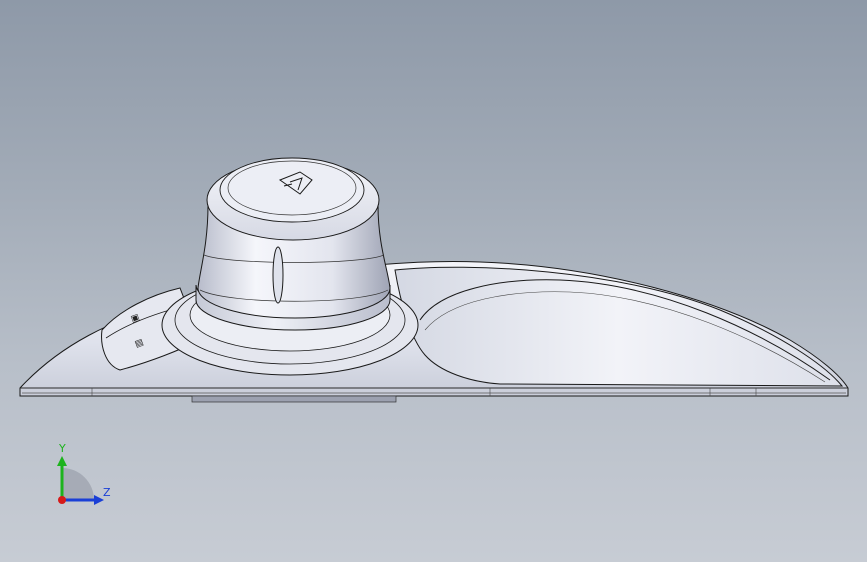 The image size is (867, 562). What do you see at coordinates (62, 500) in the screenshot?
I see `x-axis-dot` at bounding box center [62, 500].